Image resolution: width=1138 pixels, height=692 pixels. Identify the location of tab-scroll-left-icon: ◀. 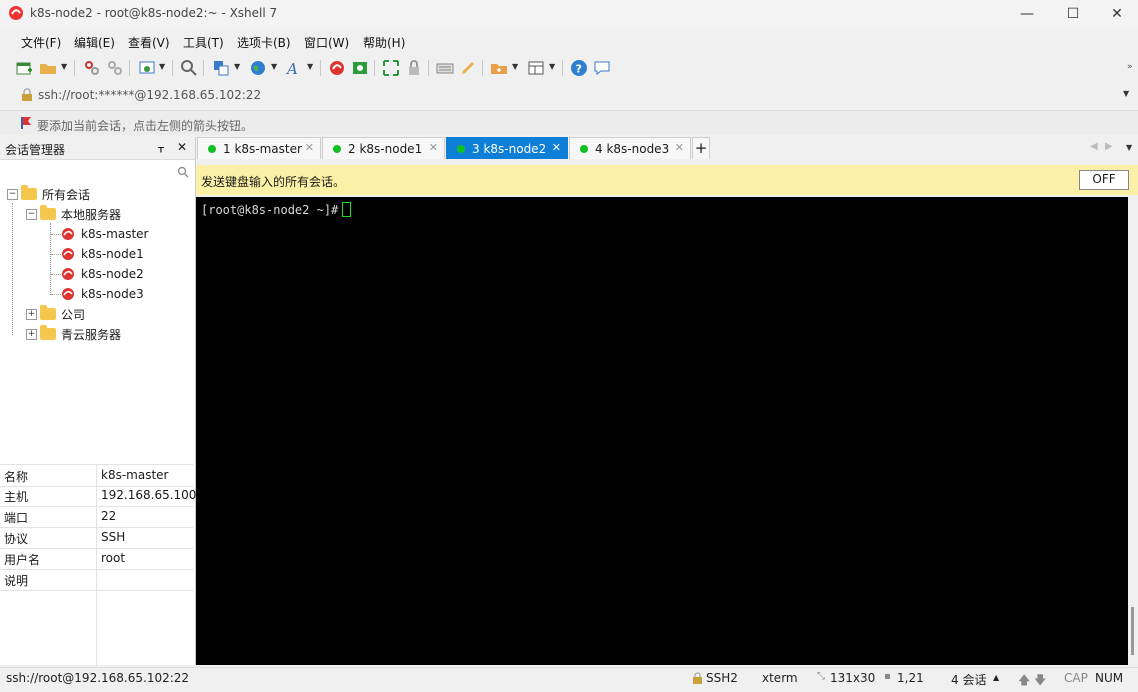
(1094, 146).